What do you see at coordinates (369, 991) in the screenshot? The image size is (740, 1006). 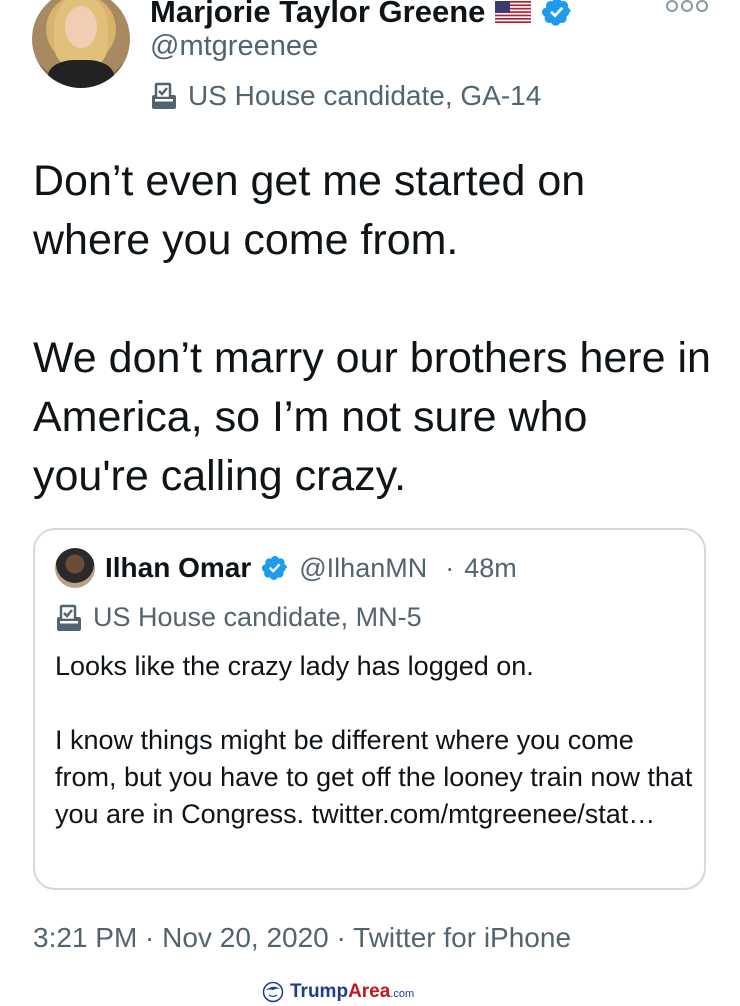 I see `watermark-brand-b: Area` at bounding box center [369, 991].